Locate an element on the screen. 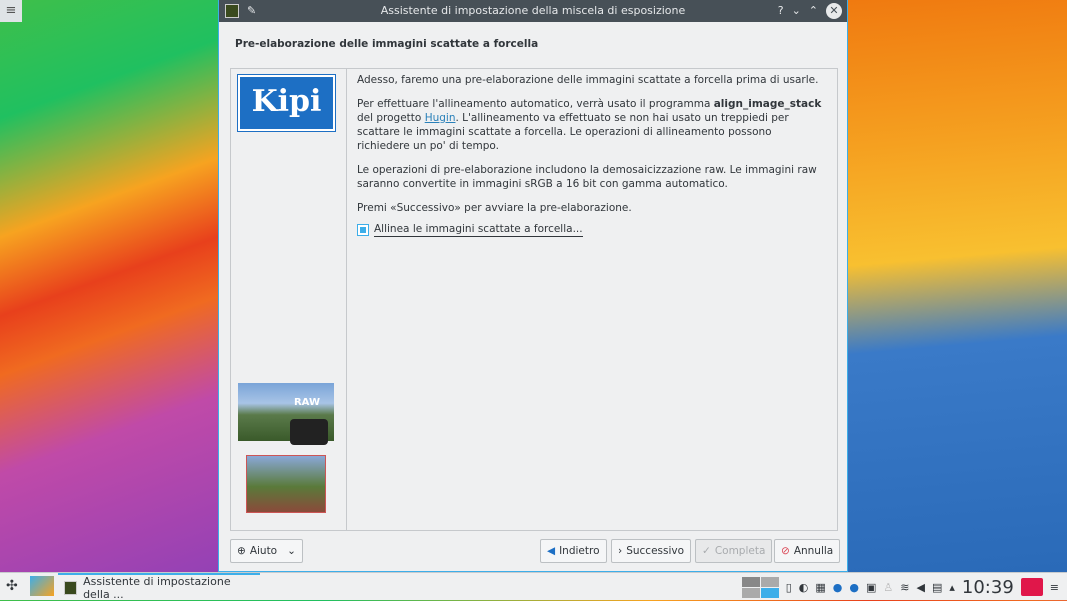  desktop-menu-icon: ≡ is located at coordinates (11, 11).